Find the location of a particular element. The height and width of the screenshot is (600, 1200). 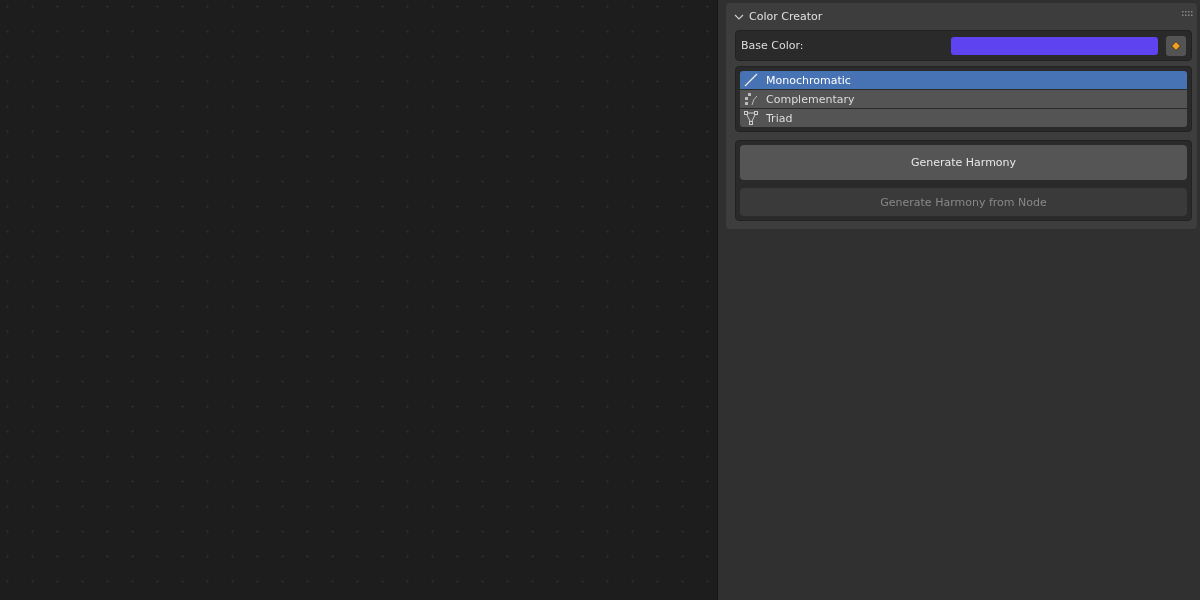

harmony-list-item: Monochromatic is located at coordinates (963, 80).